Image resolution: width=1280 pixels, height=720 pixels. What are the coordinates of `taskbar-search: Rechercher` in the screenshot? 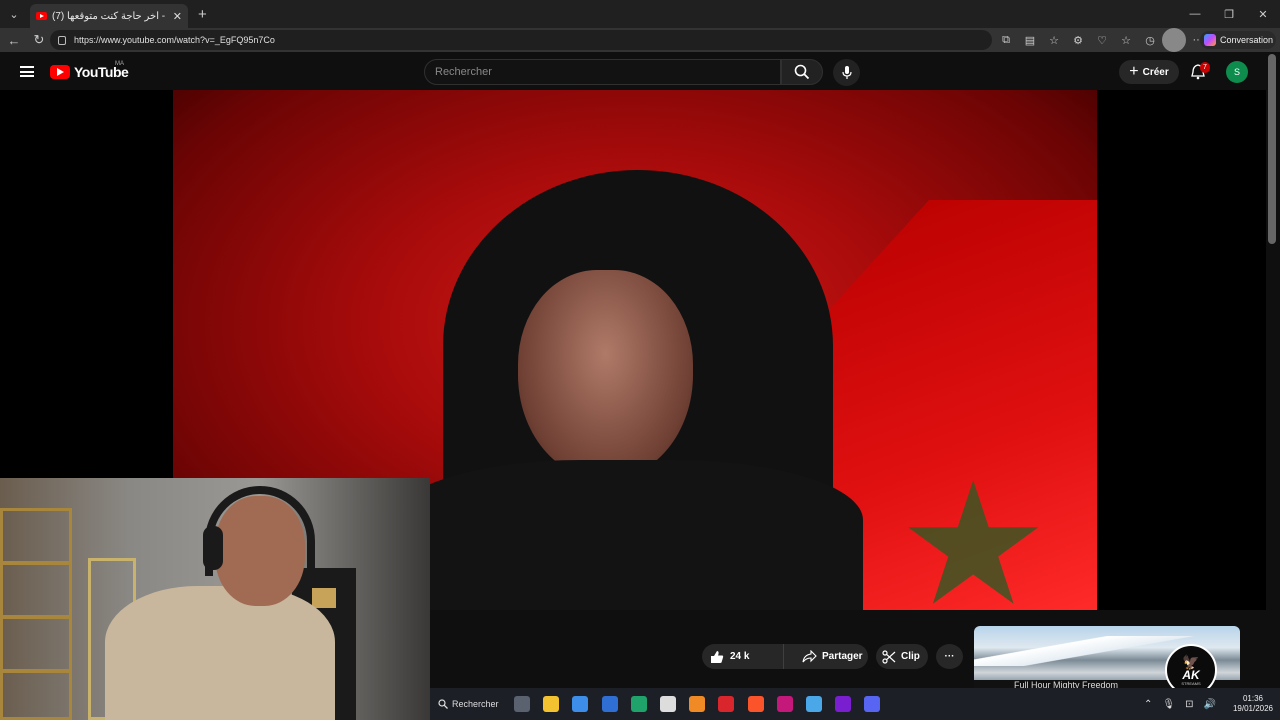 It's located at (467, 704).